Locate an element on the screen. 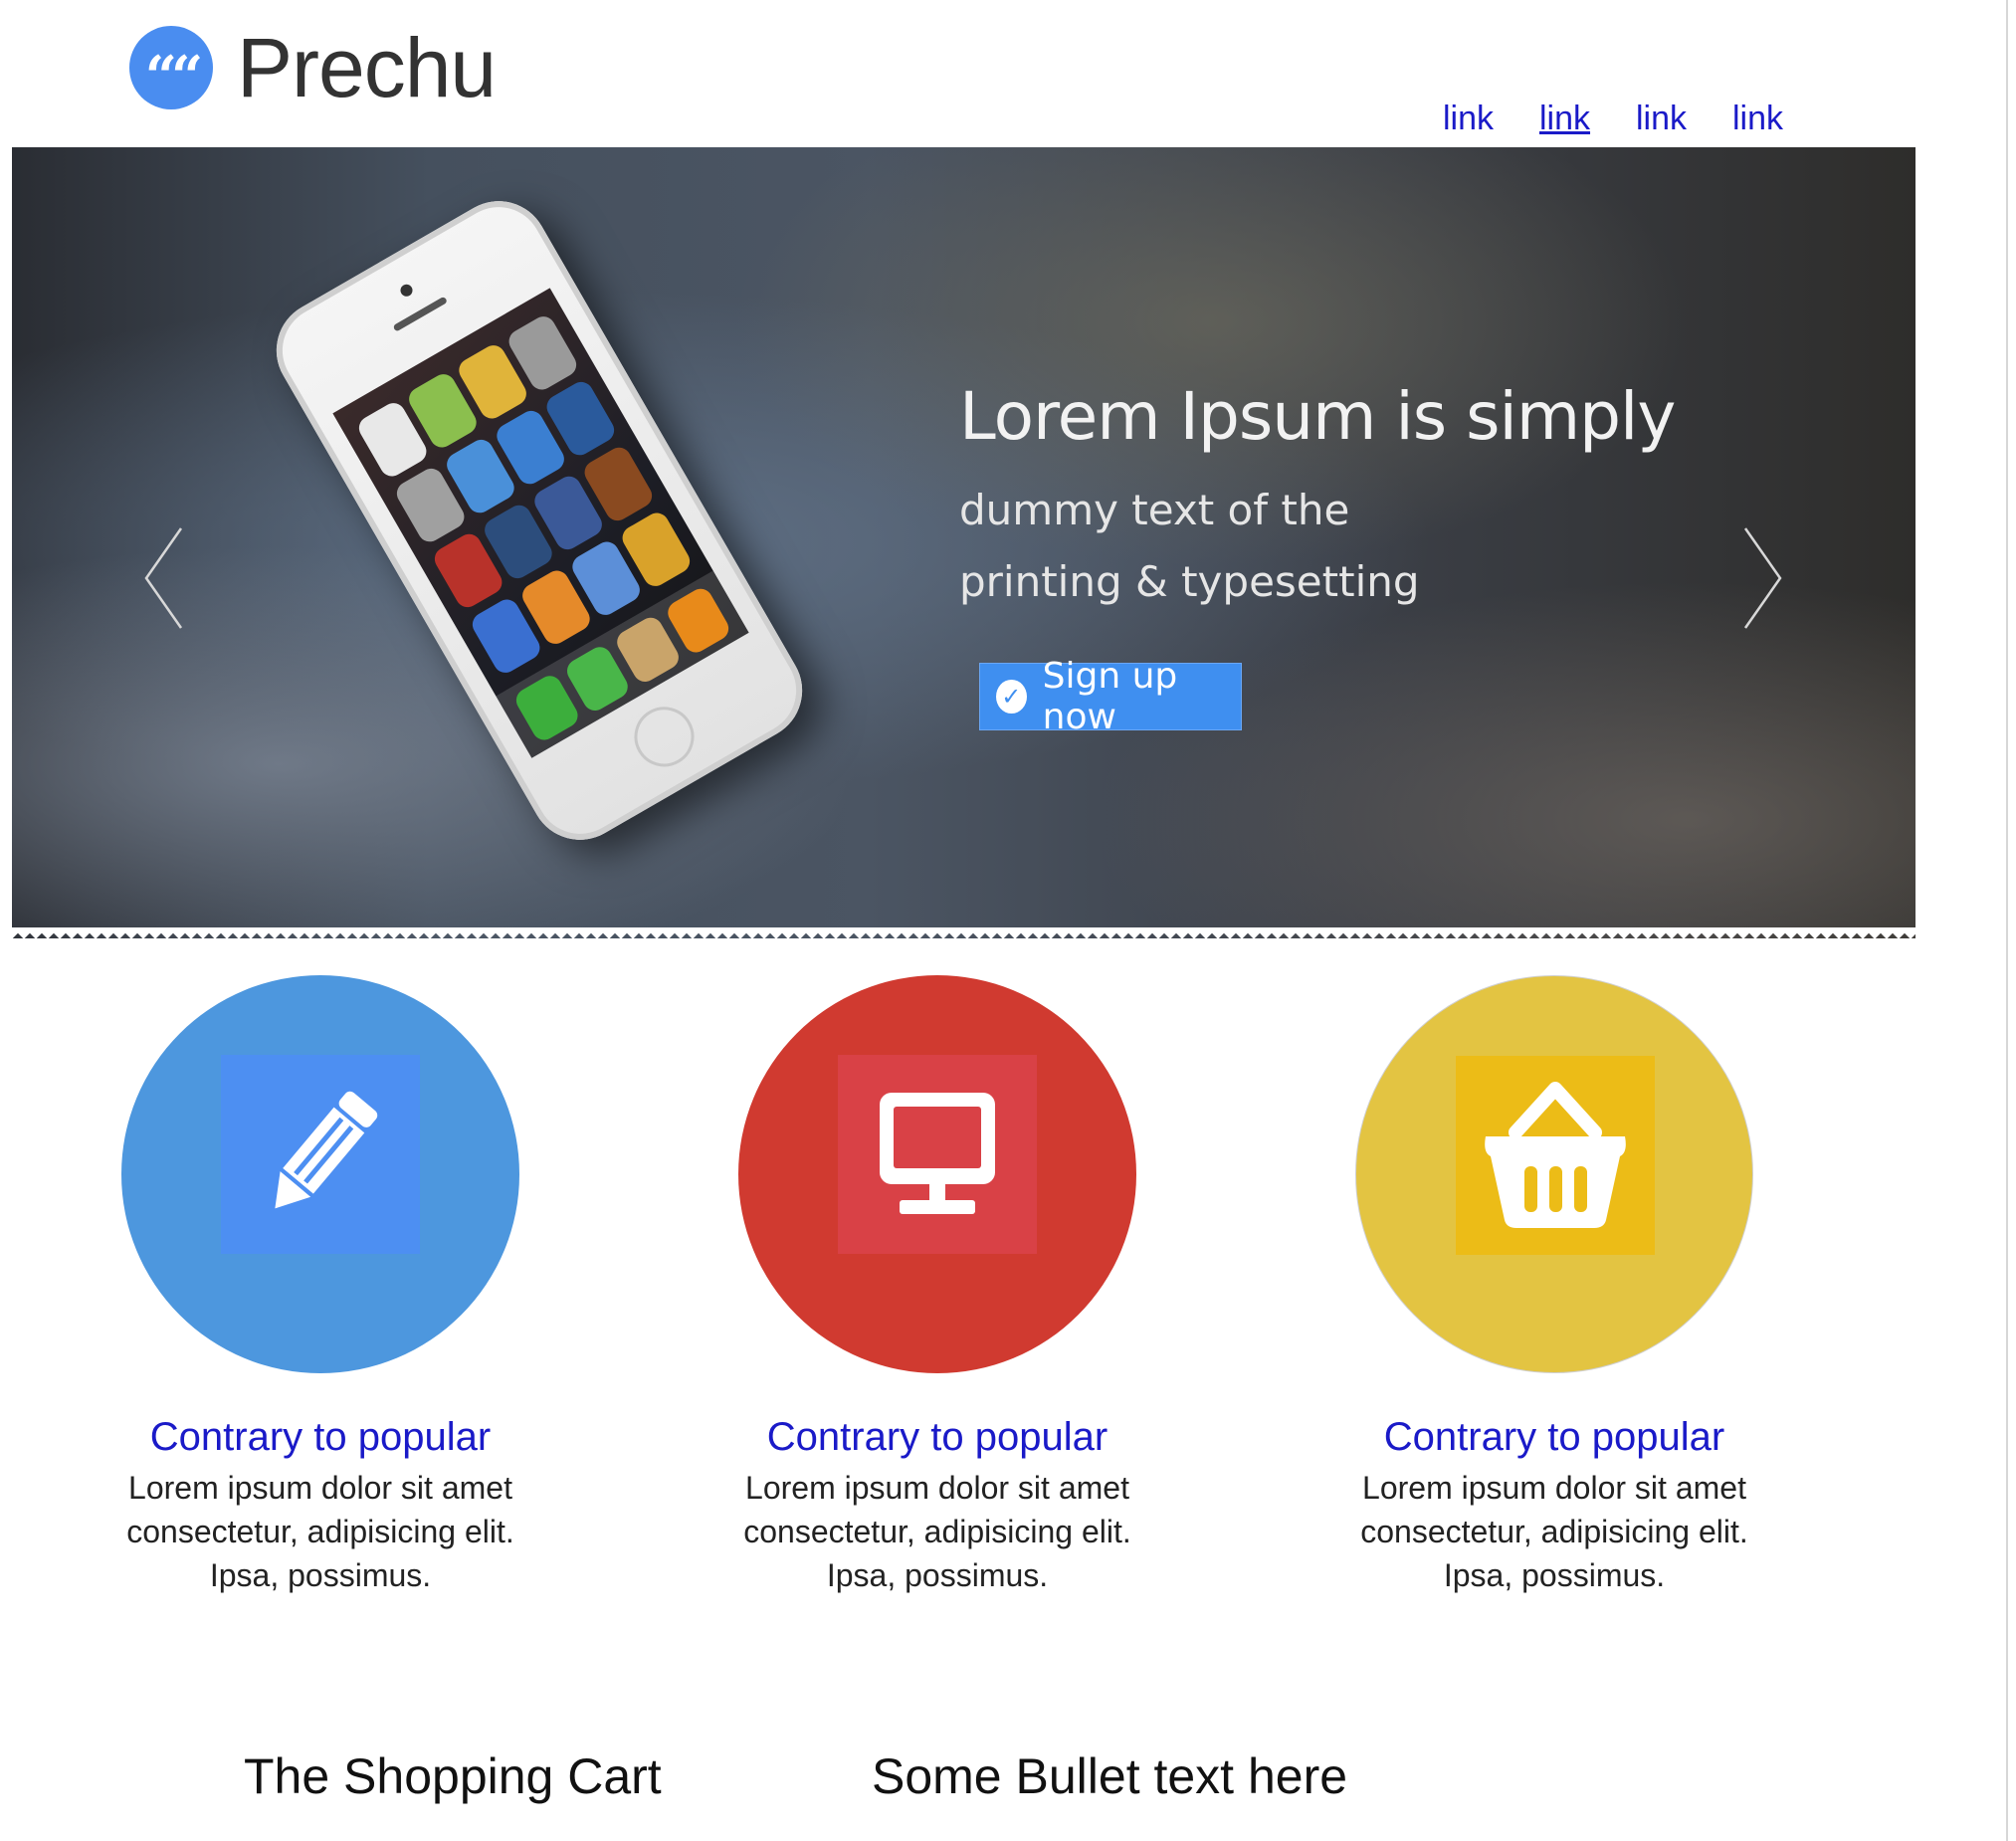 The image size is (2016, 1841). nav-link-4: link is located at coordinates (1780, 119).